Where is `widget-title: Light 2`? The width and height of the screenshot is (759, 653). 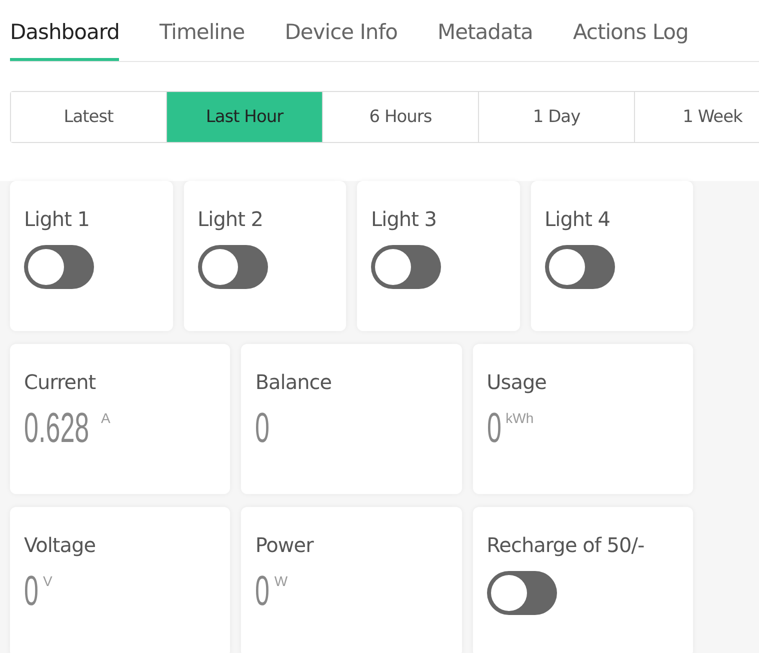 widget-title: Light 2 is located at coordinates (230, 219).